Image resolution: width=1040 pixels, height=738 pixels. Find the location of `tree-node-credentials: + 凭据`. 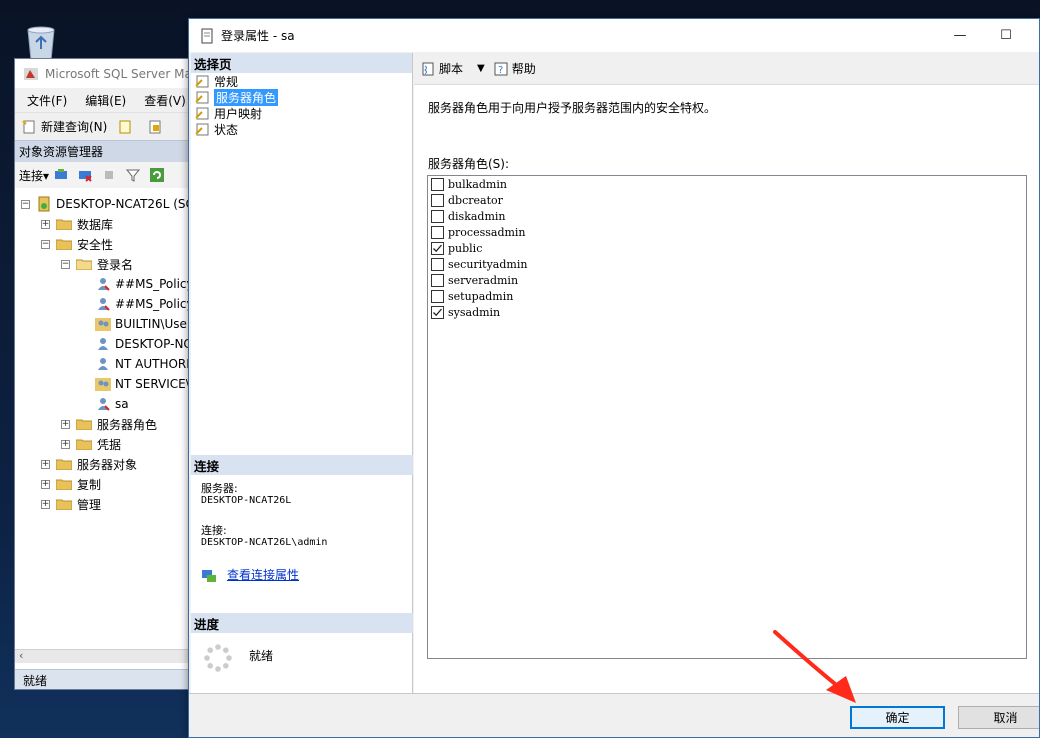

tree-node-credentials: + 凭据 is located at coordinates (91, 444).